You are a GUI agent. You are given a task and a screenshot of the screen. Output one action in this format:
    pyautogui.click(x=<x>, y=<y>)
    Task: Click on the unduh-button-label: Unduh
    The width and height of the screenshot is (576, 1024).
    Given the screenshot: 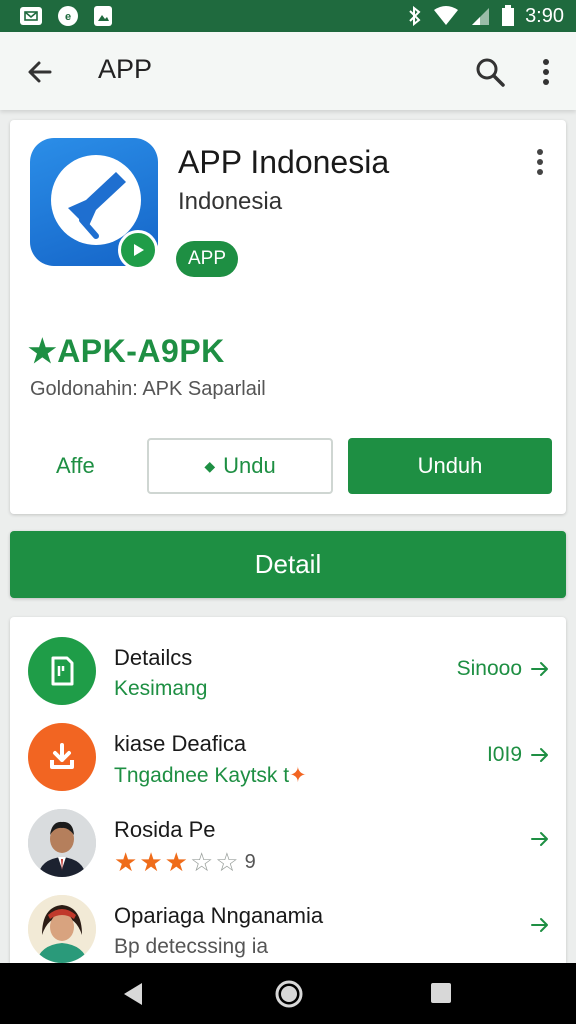 What is the action you would take?
    pyautogui.click(x=450, y=465)
    